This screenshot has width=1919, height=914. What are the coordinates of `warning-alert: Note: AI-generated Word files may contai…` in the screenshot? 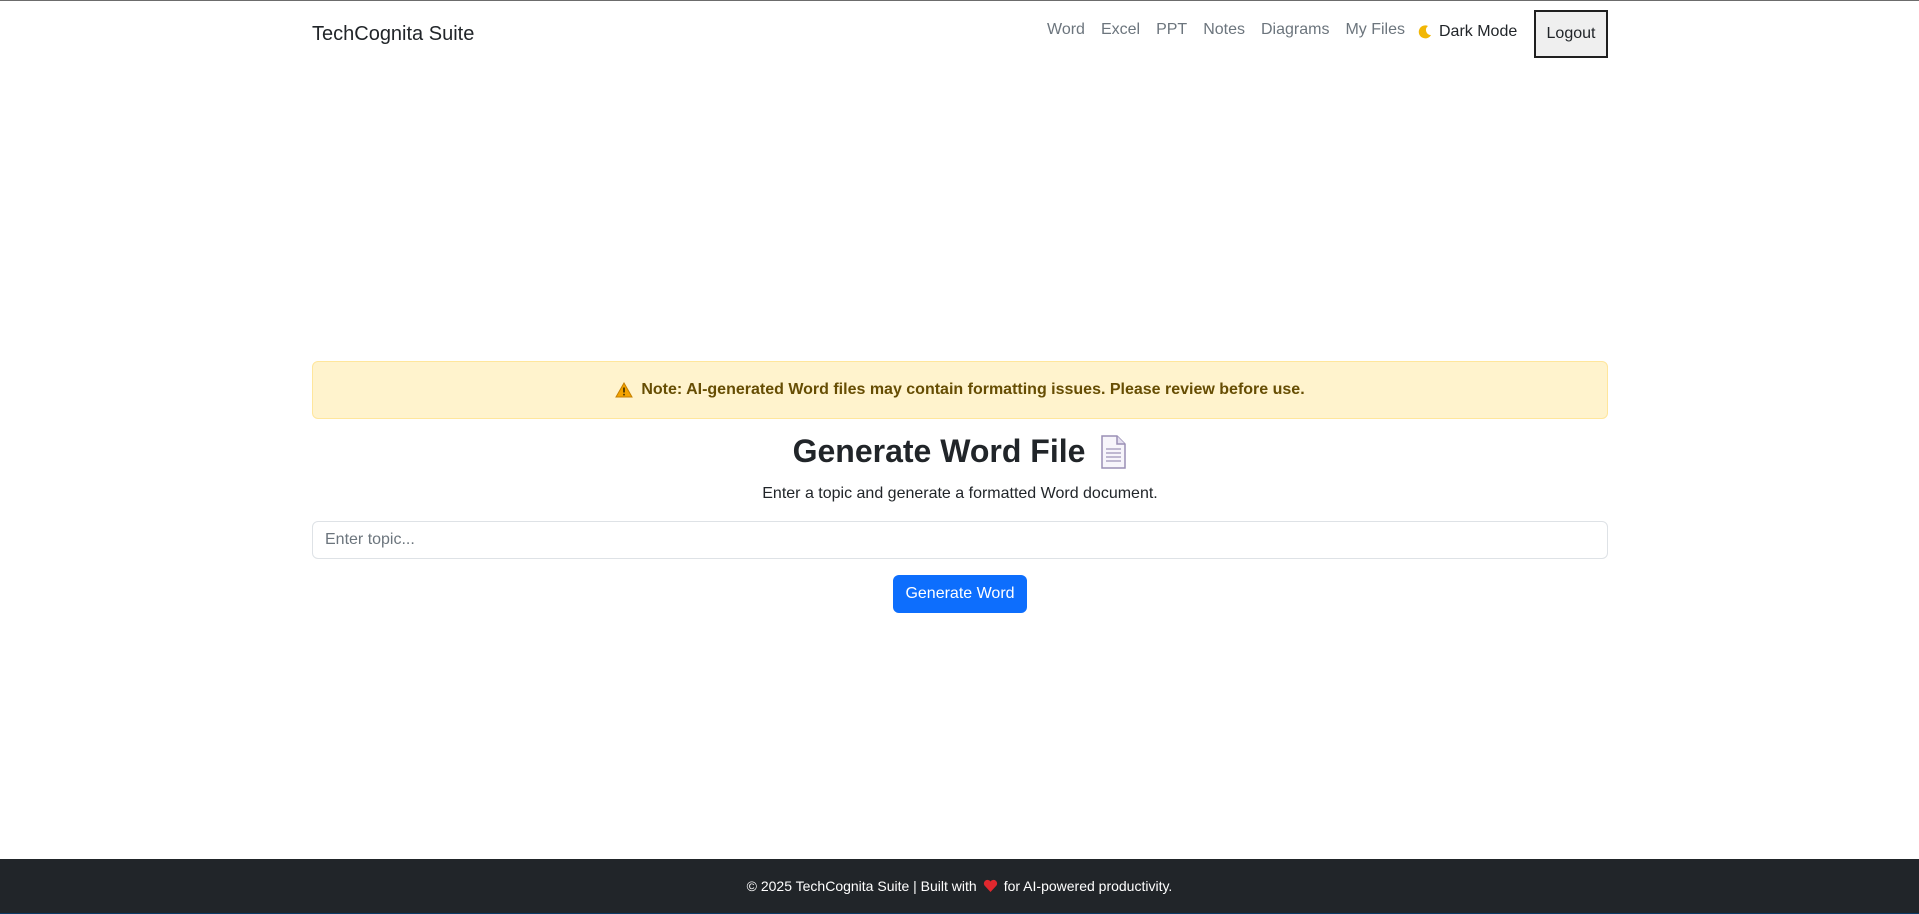 It's located at (960, 390).